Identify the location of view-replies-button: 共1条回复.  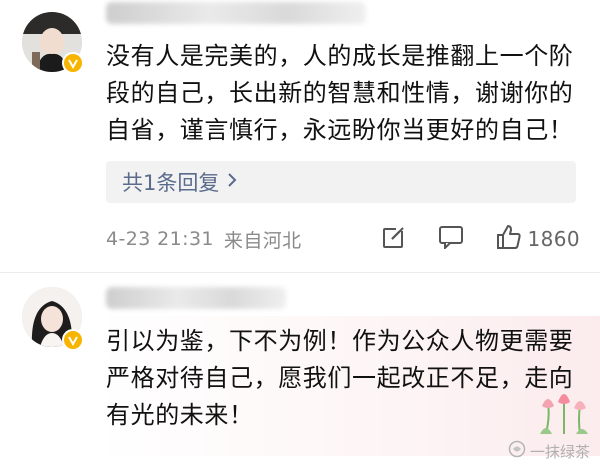
(341, 182).